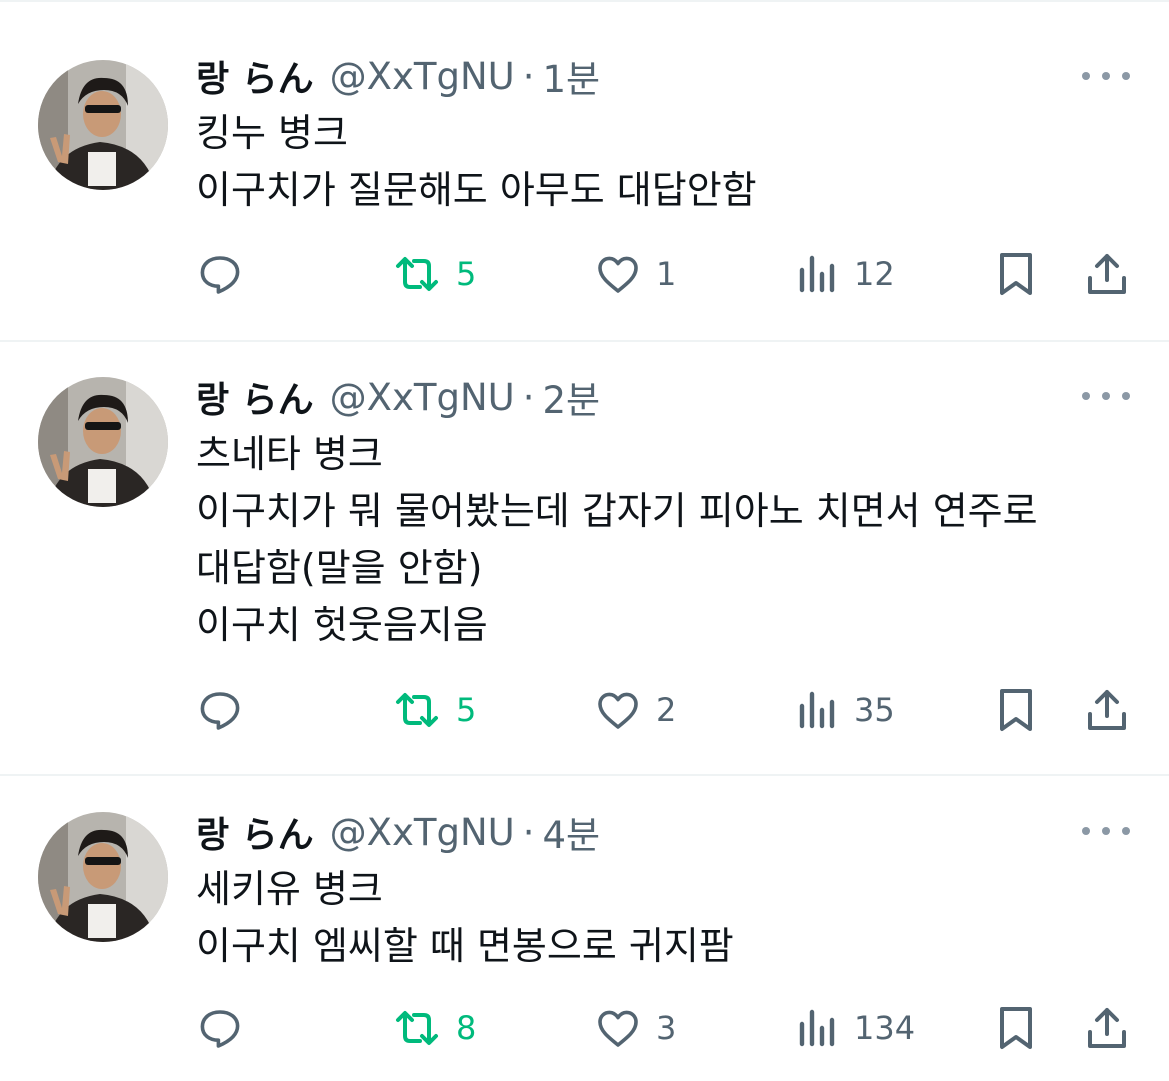  I want to click on tweet-text-line: 이구치 엠씨할 때 면봉으로 귀지팜, so click(465, 946).